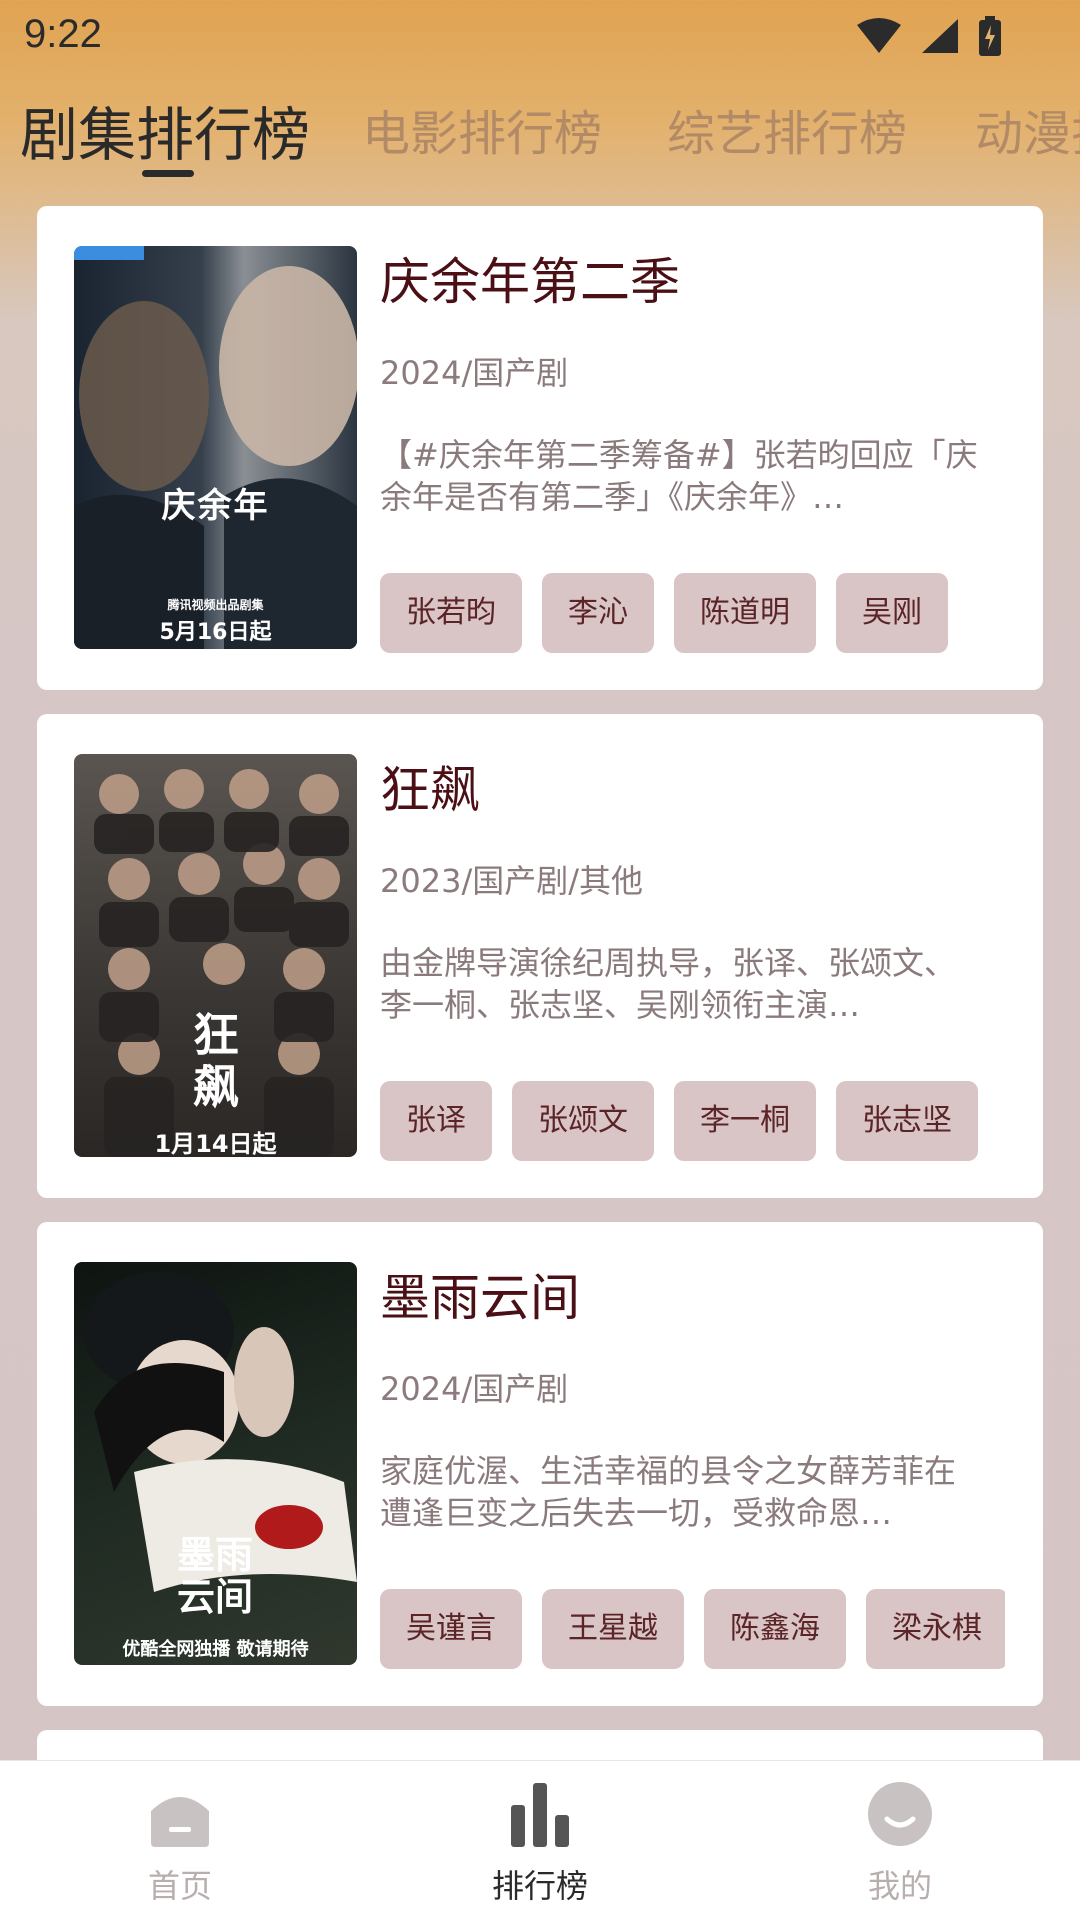 Image resolution: width=1080 pixels, height=1921 pixels. I want to click on item-title: 狂飙, so click(430, 790).